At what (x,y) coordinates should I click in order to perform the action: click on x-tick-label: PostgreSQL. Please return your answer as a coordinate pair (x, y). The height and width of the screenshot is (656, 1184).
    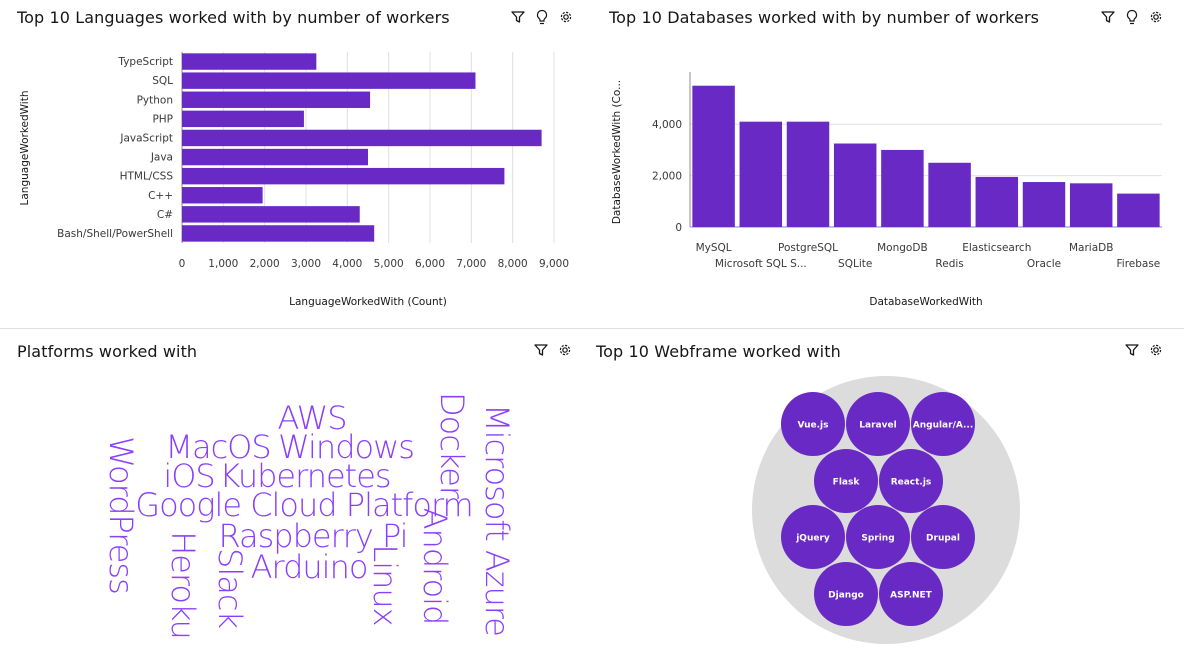
    Looking at the image, I should click on (808, 248).